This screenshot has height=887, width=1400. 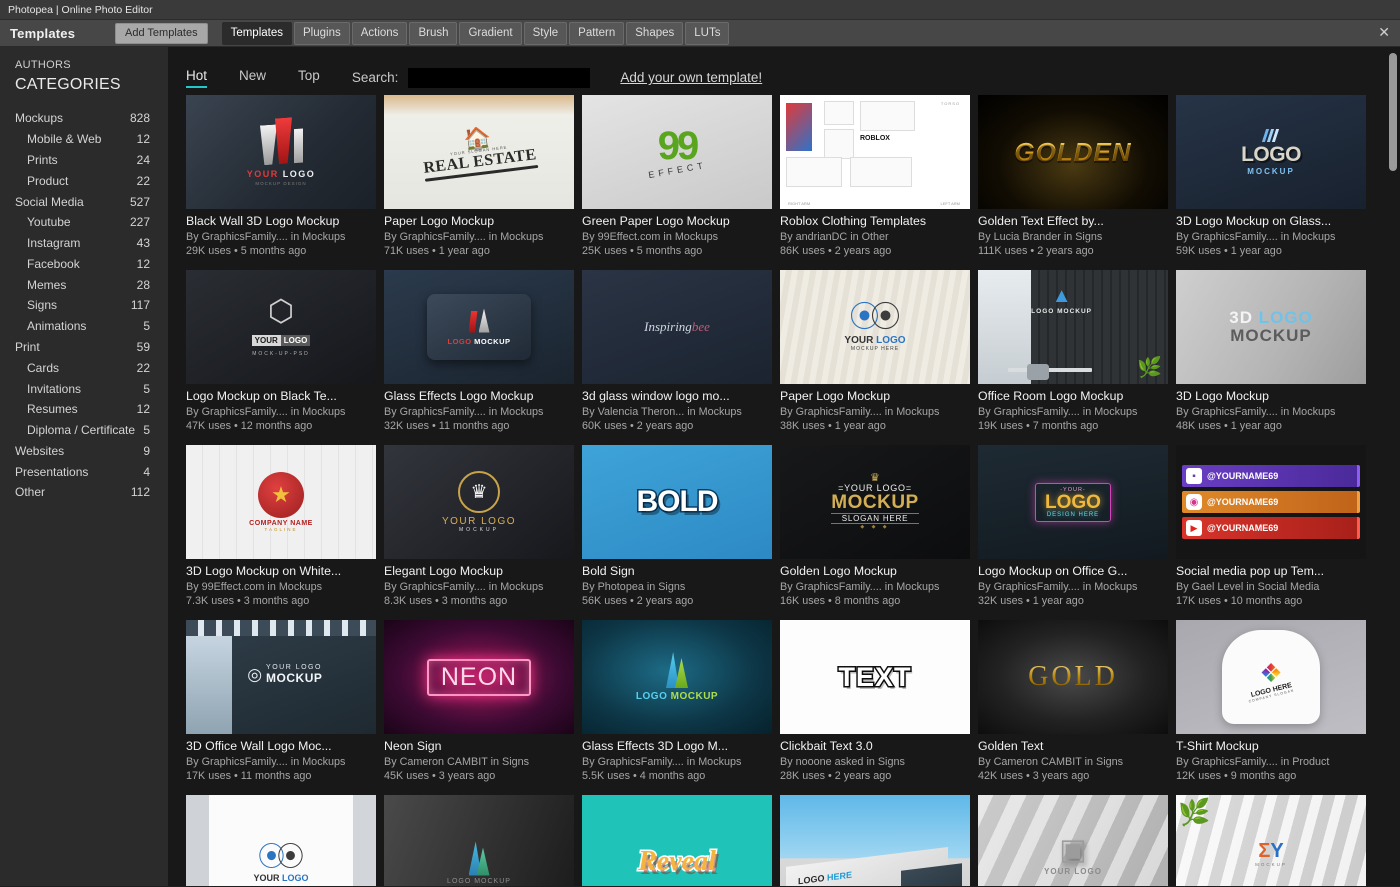 What do you see at coordinates (1073, 327) in the screenshot?
I see `template-thumbnail: ▲ LOGO MOCKUP 🌿` at bounding box center [1073, 327].